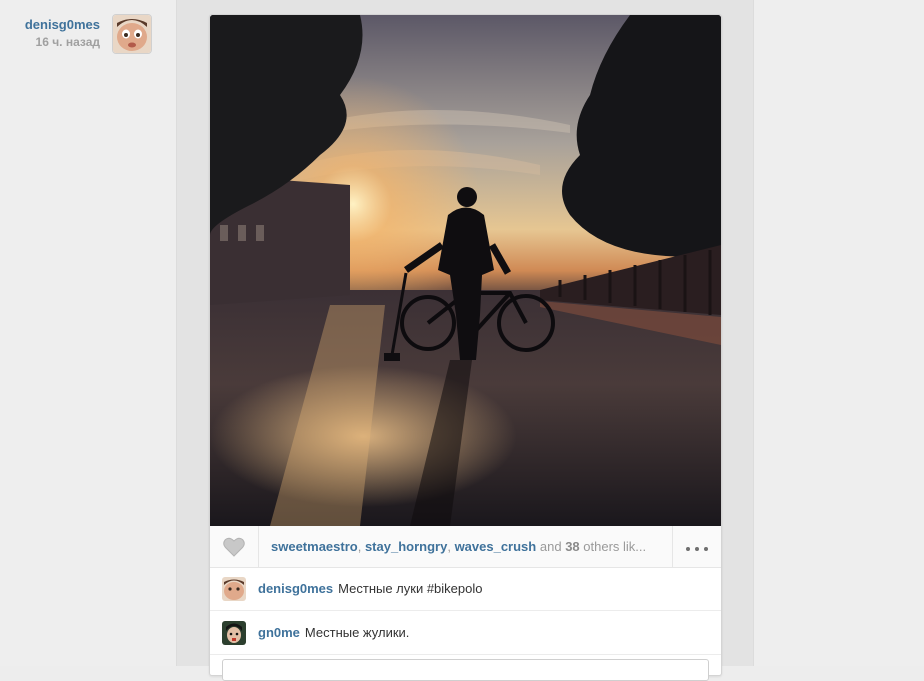 The width and height of the screenshot is (924, 681). Describe the element at coordinates (465, 633) in the screenshot. I see `comment-row: gn0me Местные жулики.` at that location.